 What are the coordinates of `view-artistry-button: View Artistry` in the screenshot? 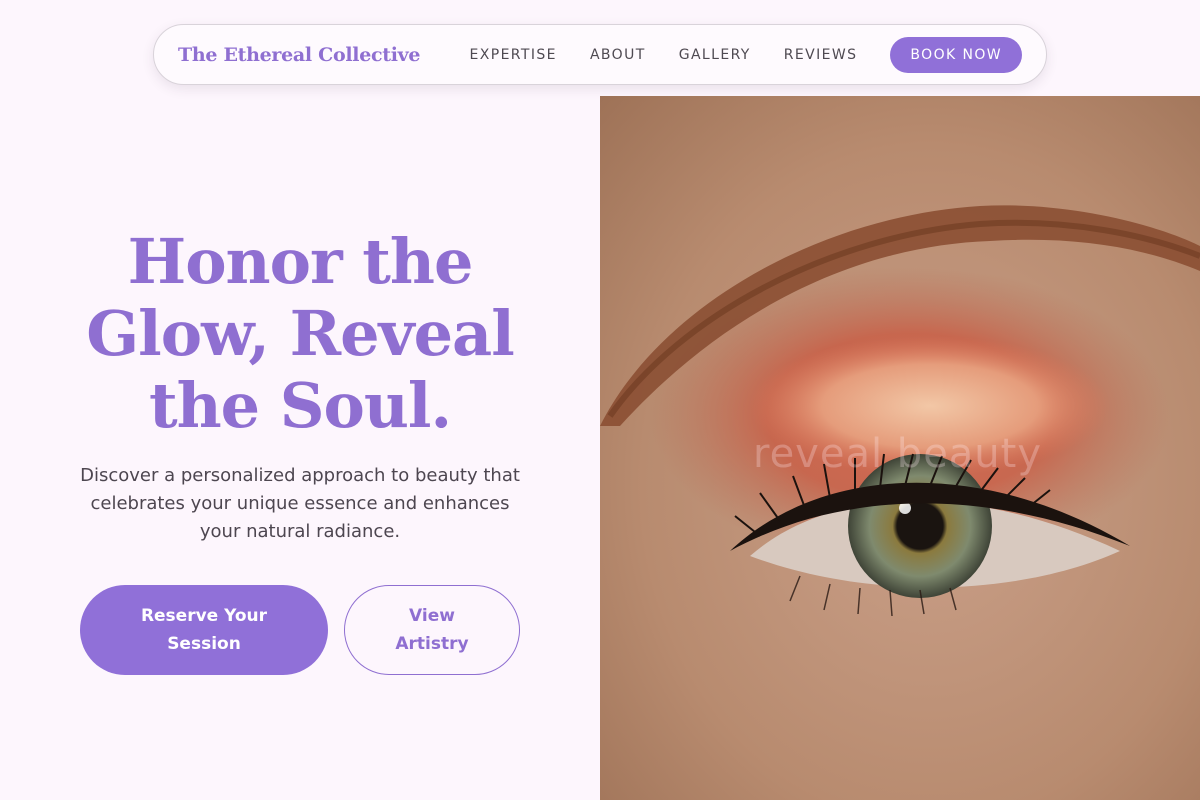 It's located at (432, 630).